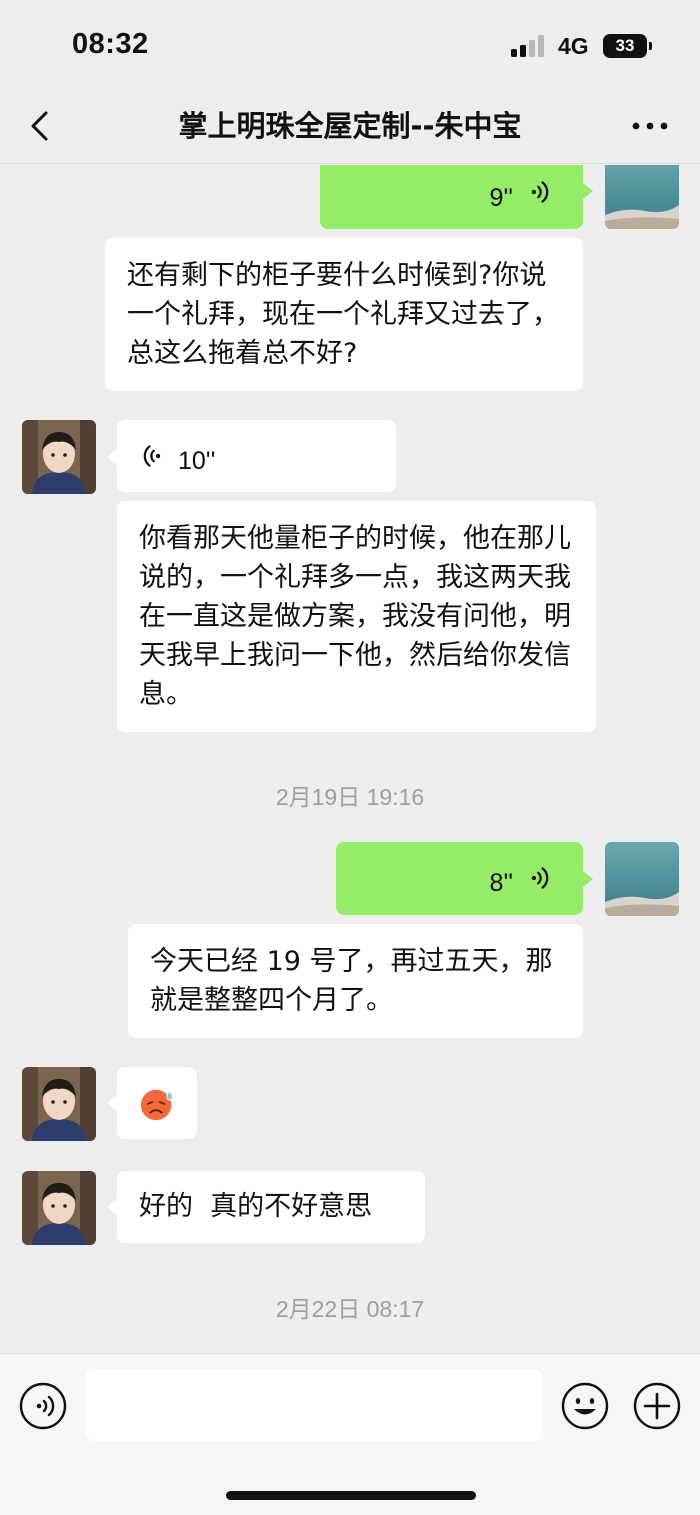 The height and width of the screenshot is (1515, 700). I want to click on voice-message: 10'', so click(256, 456).